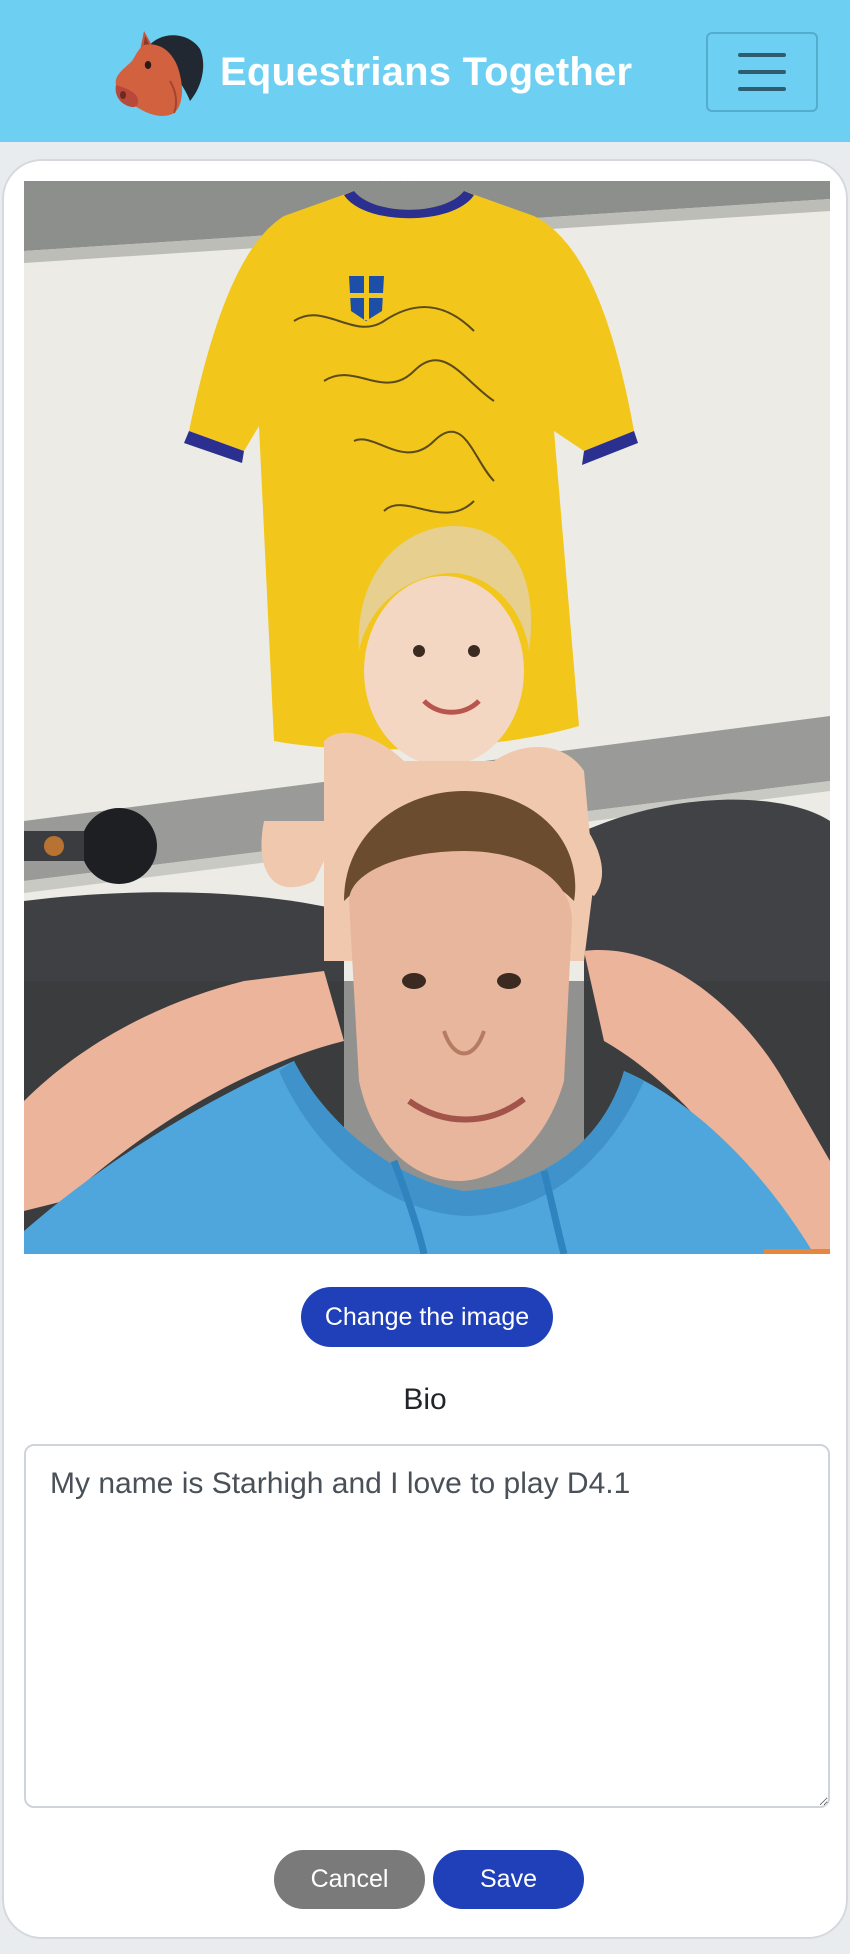 The image size is (850, 1954). I want to click on cancel-button: Cancel, so click(349, 1879).